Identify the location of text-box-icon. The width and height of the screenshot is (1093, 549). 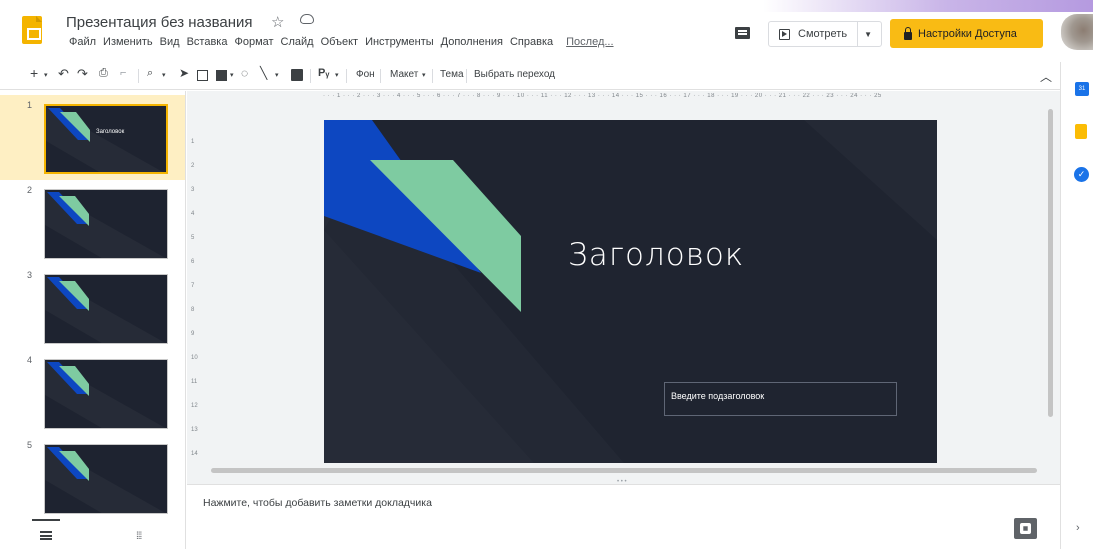
(202, 75).